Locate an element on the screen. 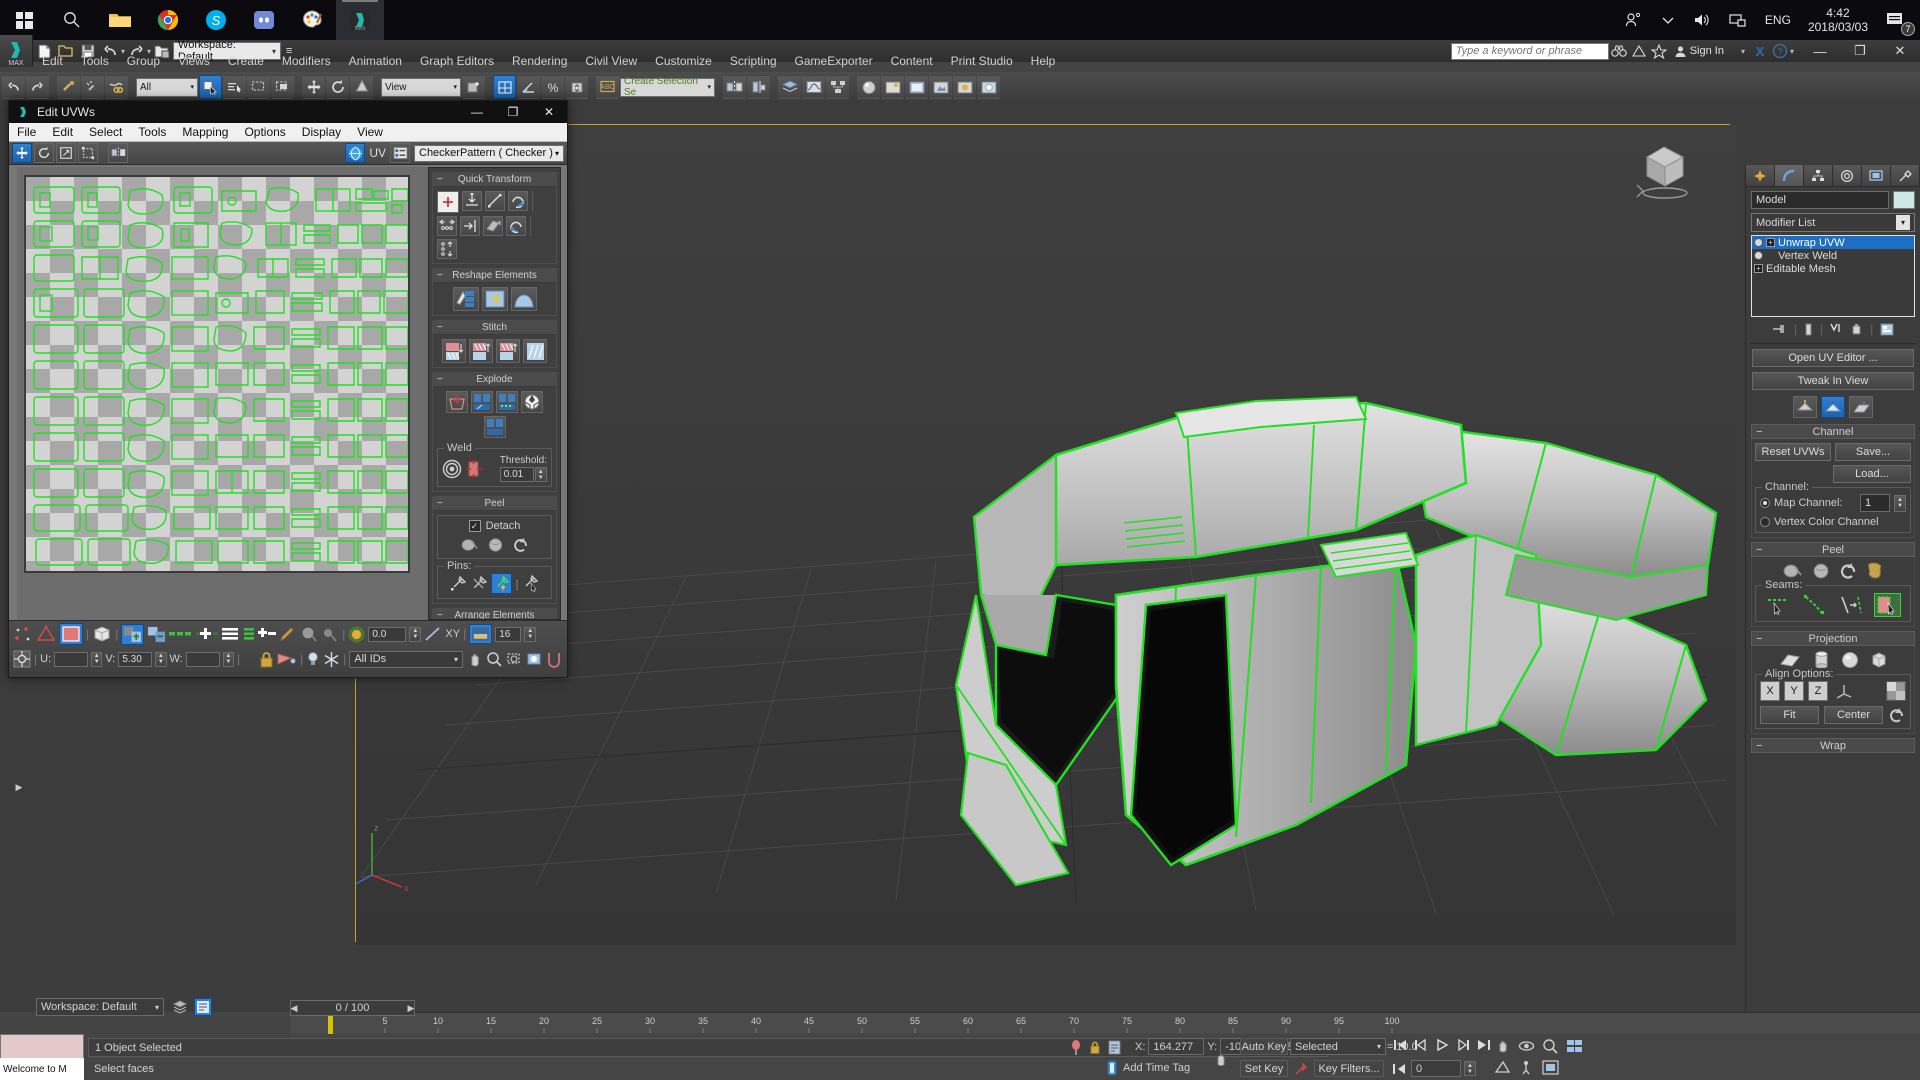  remove-modifier-icon is located at coordinates (1857, 329).